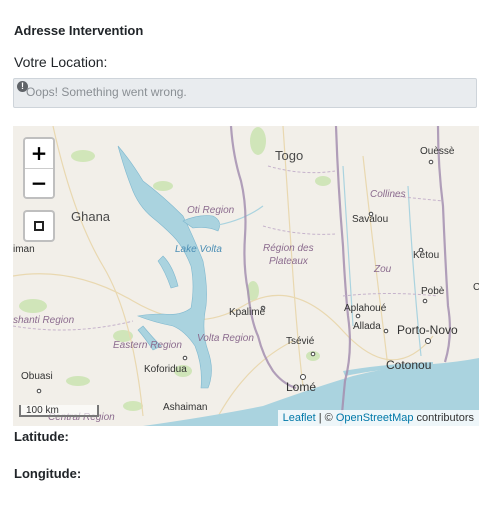 This screenshot has height=510, width=499. Describe the element at coordinates (61, 62) in the screenshot. I see `location-label: Votre Location:` at that location.